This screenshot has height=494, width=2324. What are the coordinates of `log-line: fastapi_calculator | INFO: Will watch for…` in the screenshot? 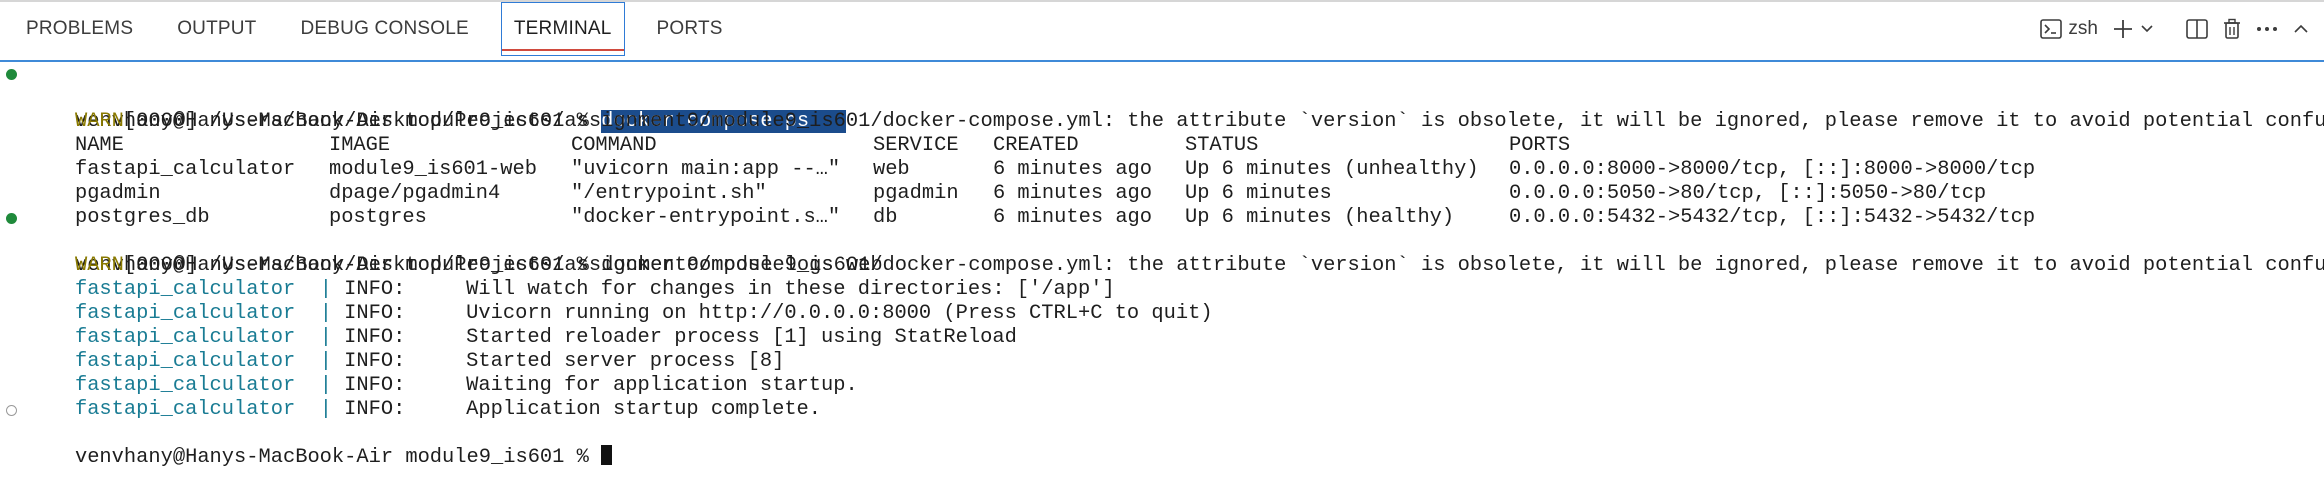 It's located at (1162, 277).